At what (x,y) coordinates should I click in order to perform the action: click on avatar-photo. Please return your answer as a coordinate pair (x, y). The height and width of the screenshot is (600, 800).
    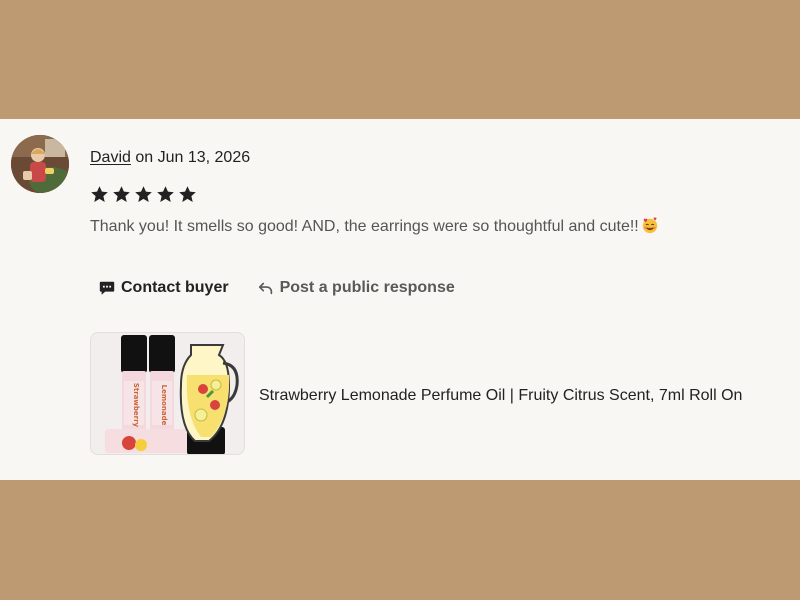
    Looking at the image, I should click on (40, 164).